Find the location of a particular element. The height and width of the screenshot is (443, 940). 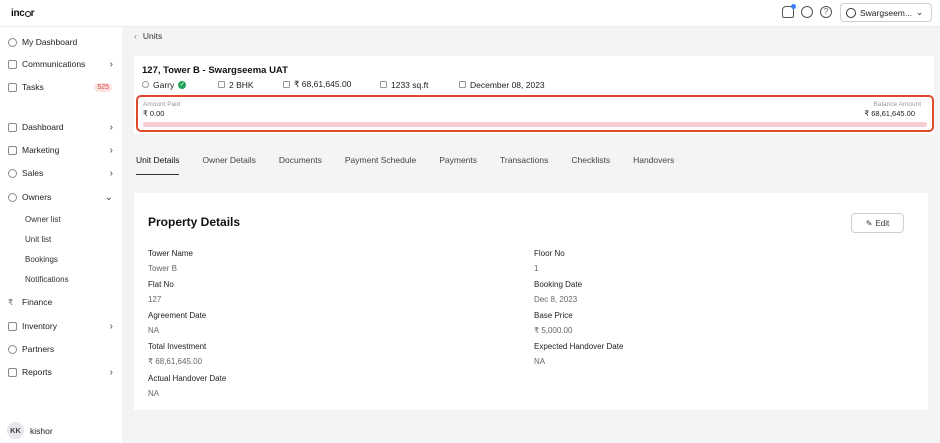

tasks-count-badge: 525 is located at coordinates (103, 87).